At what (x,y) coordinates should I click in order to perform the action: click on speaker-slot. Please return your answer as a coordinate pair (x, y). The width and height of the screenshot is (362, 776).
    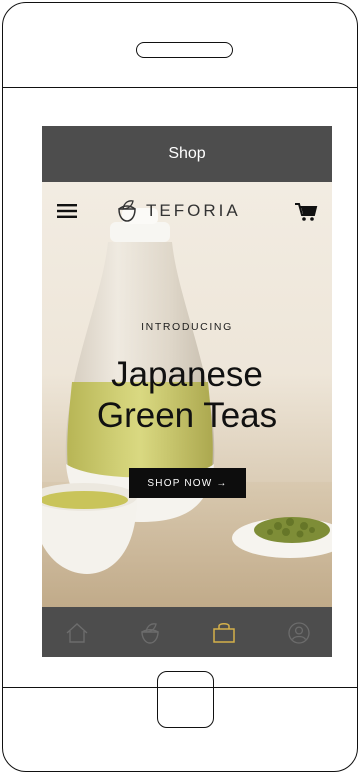
    Looking at the image, I should click on (184, 50).